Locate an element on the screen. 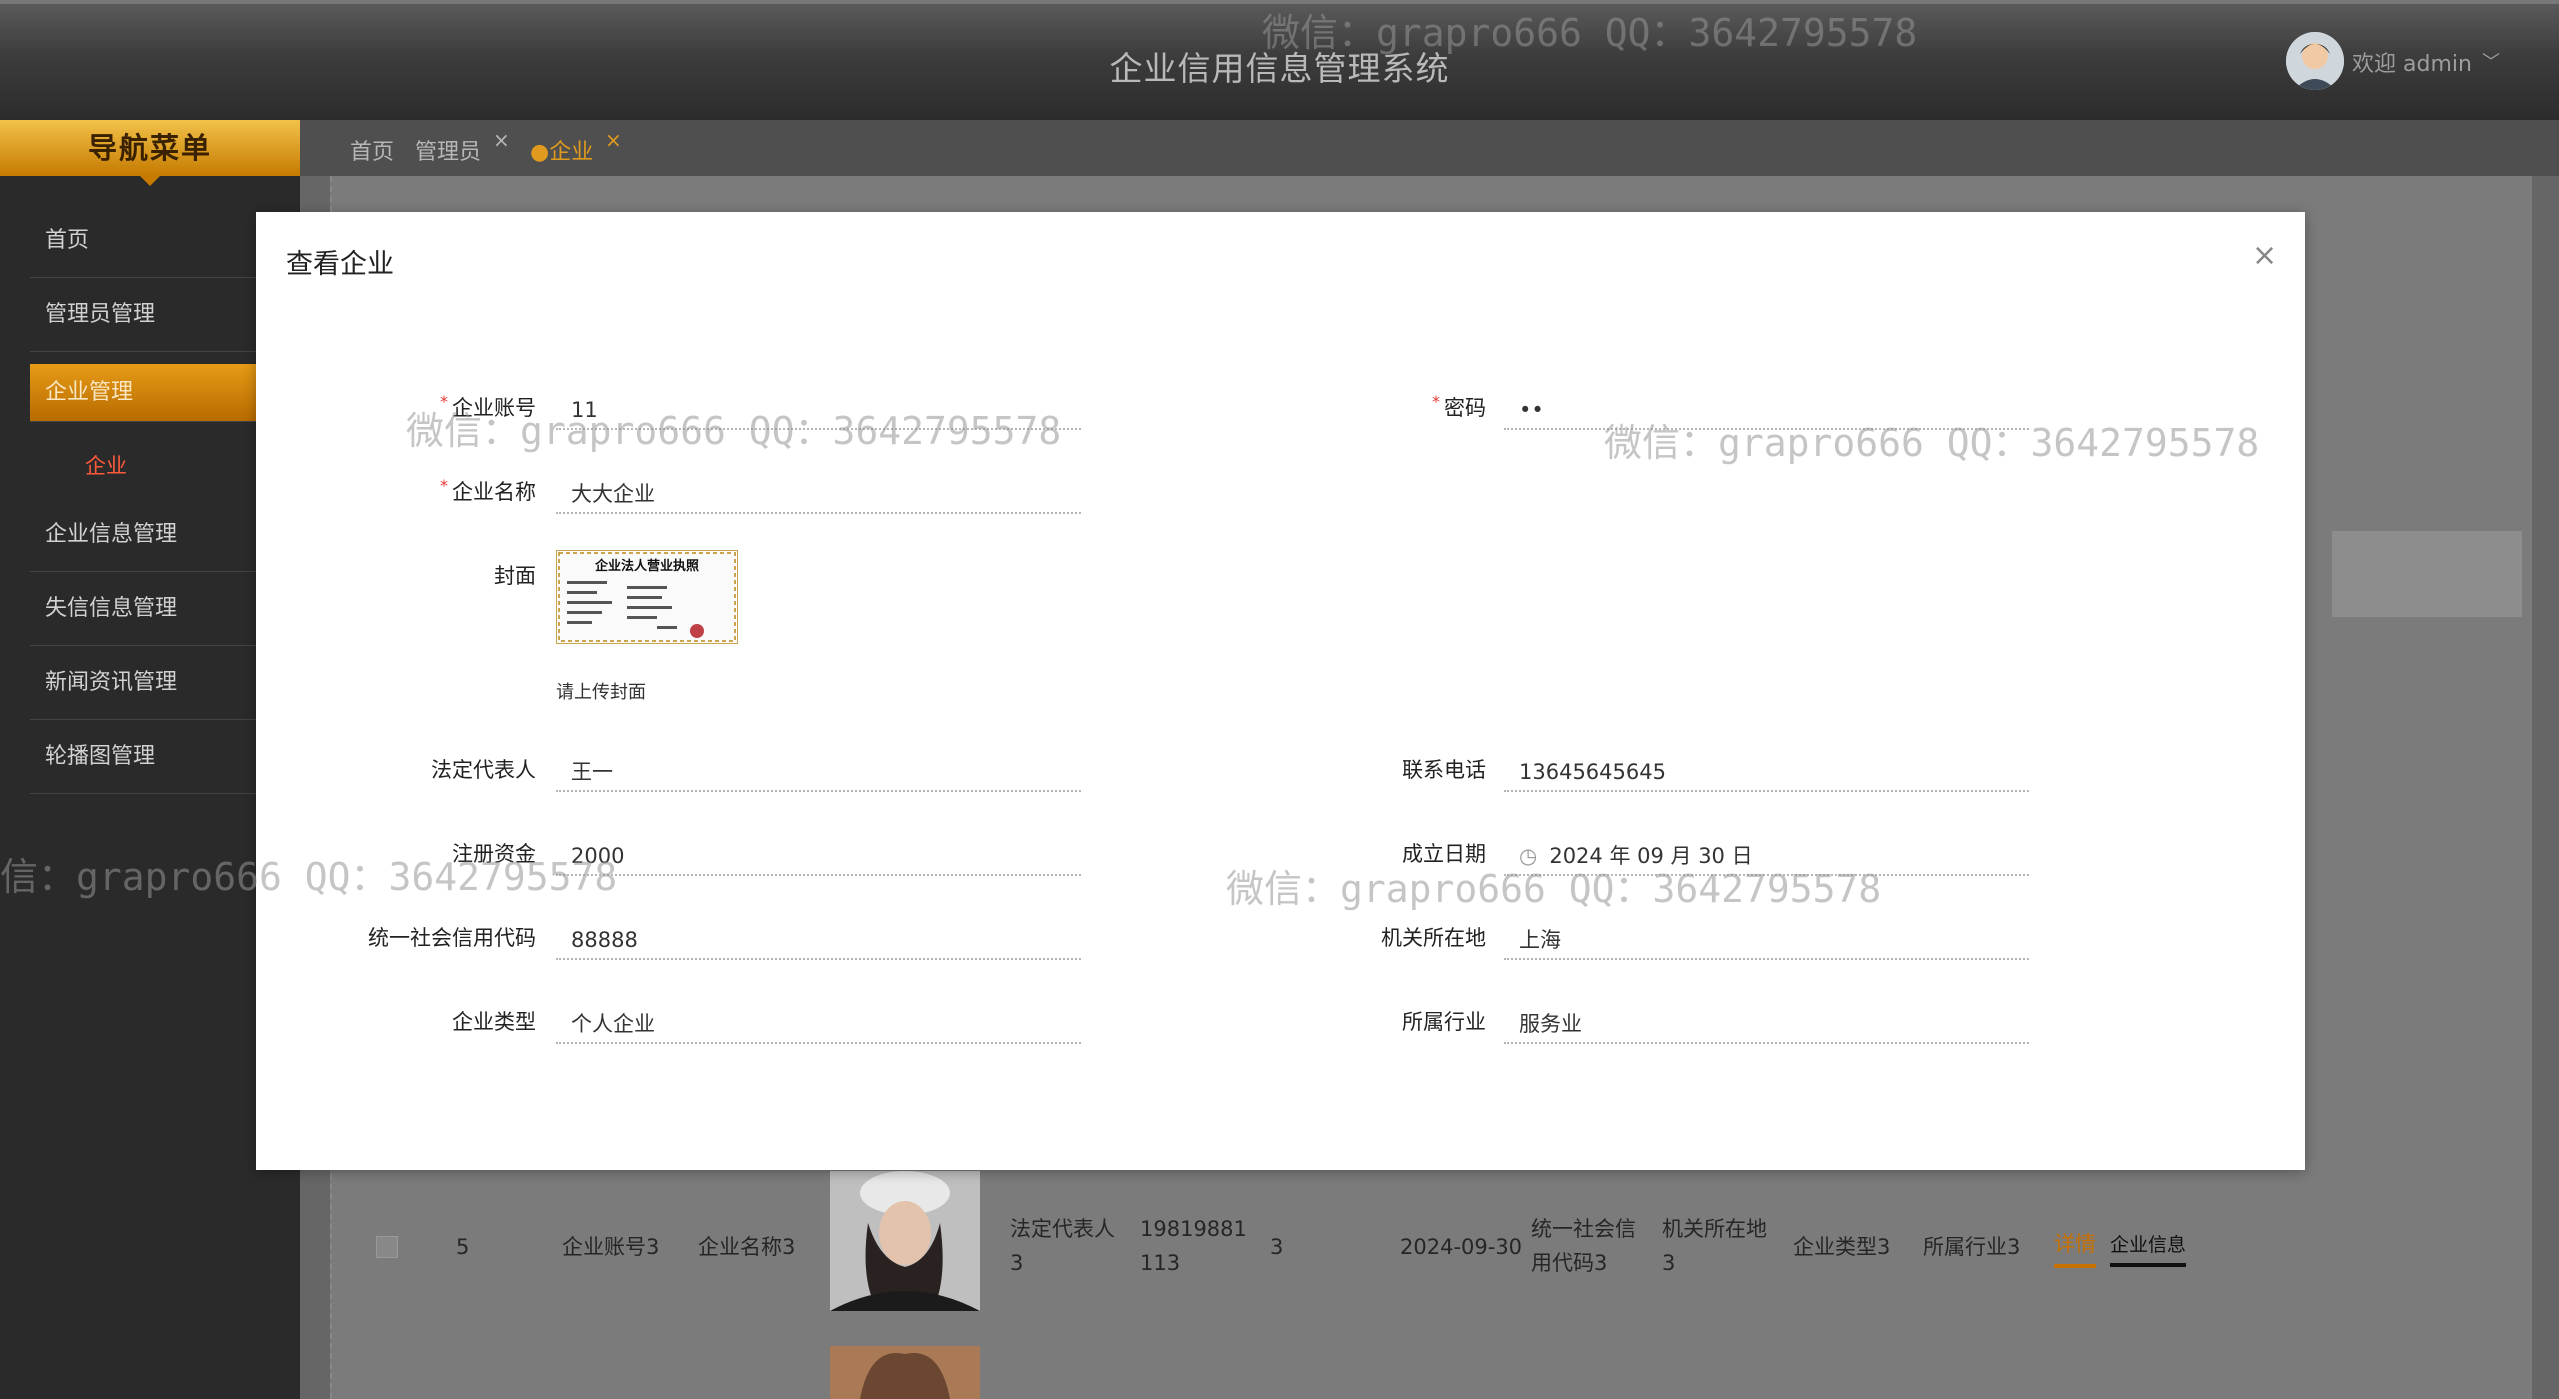 The width and height of the screenshot is (2559, 1399). sidebar-item-news: 新闻资讯管理 is located at coordinates (143, 683).